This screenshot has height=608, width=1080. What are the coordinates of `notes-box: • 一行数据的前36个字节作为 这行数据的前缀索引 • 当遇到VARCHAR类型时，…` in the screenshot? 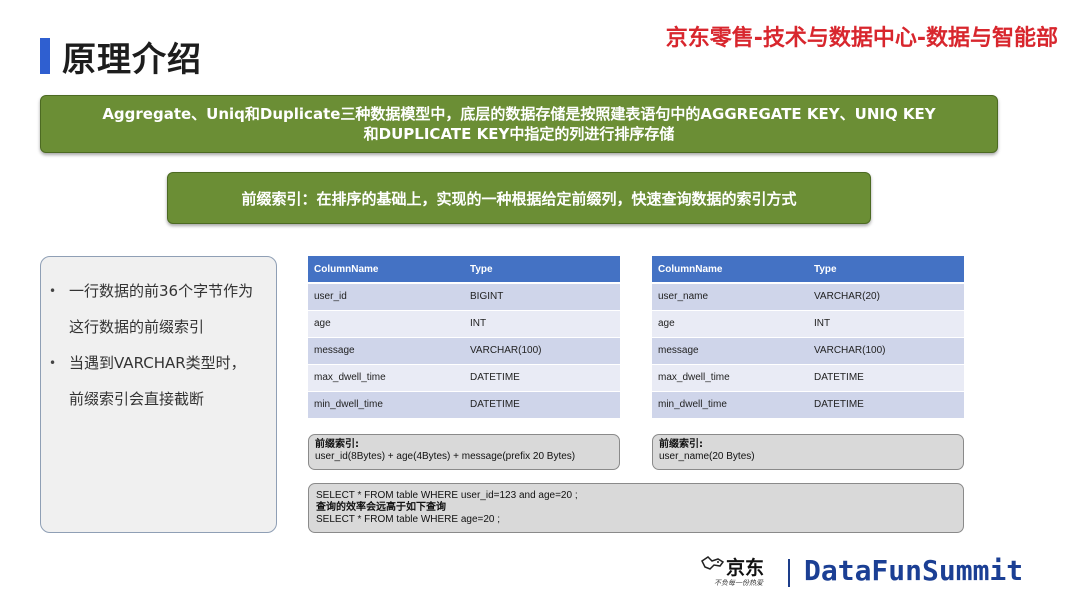 It's located at (158, 394).